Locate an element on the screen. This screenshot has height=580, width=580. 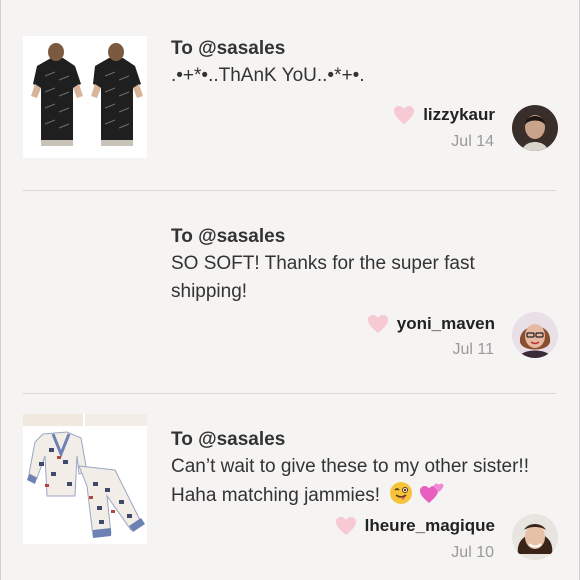
author-username: lheure_magique is located at coordinates (430, 526).